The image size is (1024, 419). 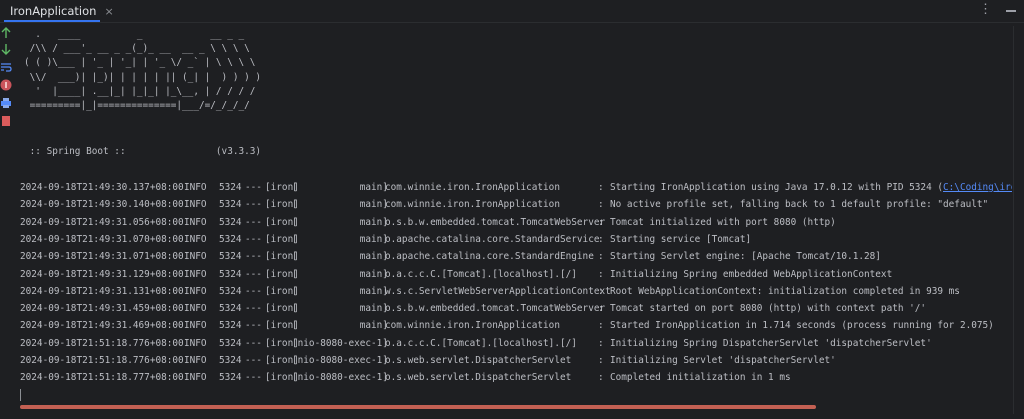 What do you see at coordinates (102, 239) in the screenshot?
I see `log-time: 2024-09-18T21:49:31.070+08:00` at bounding box center [102, 239].